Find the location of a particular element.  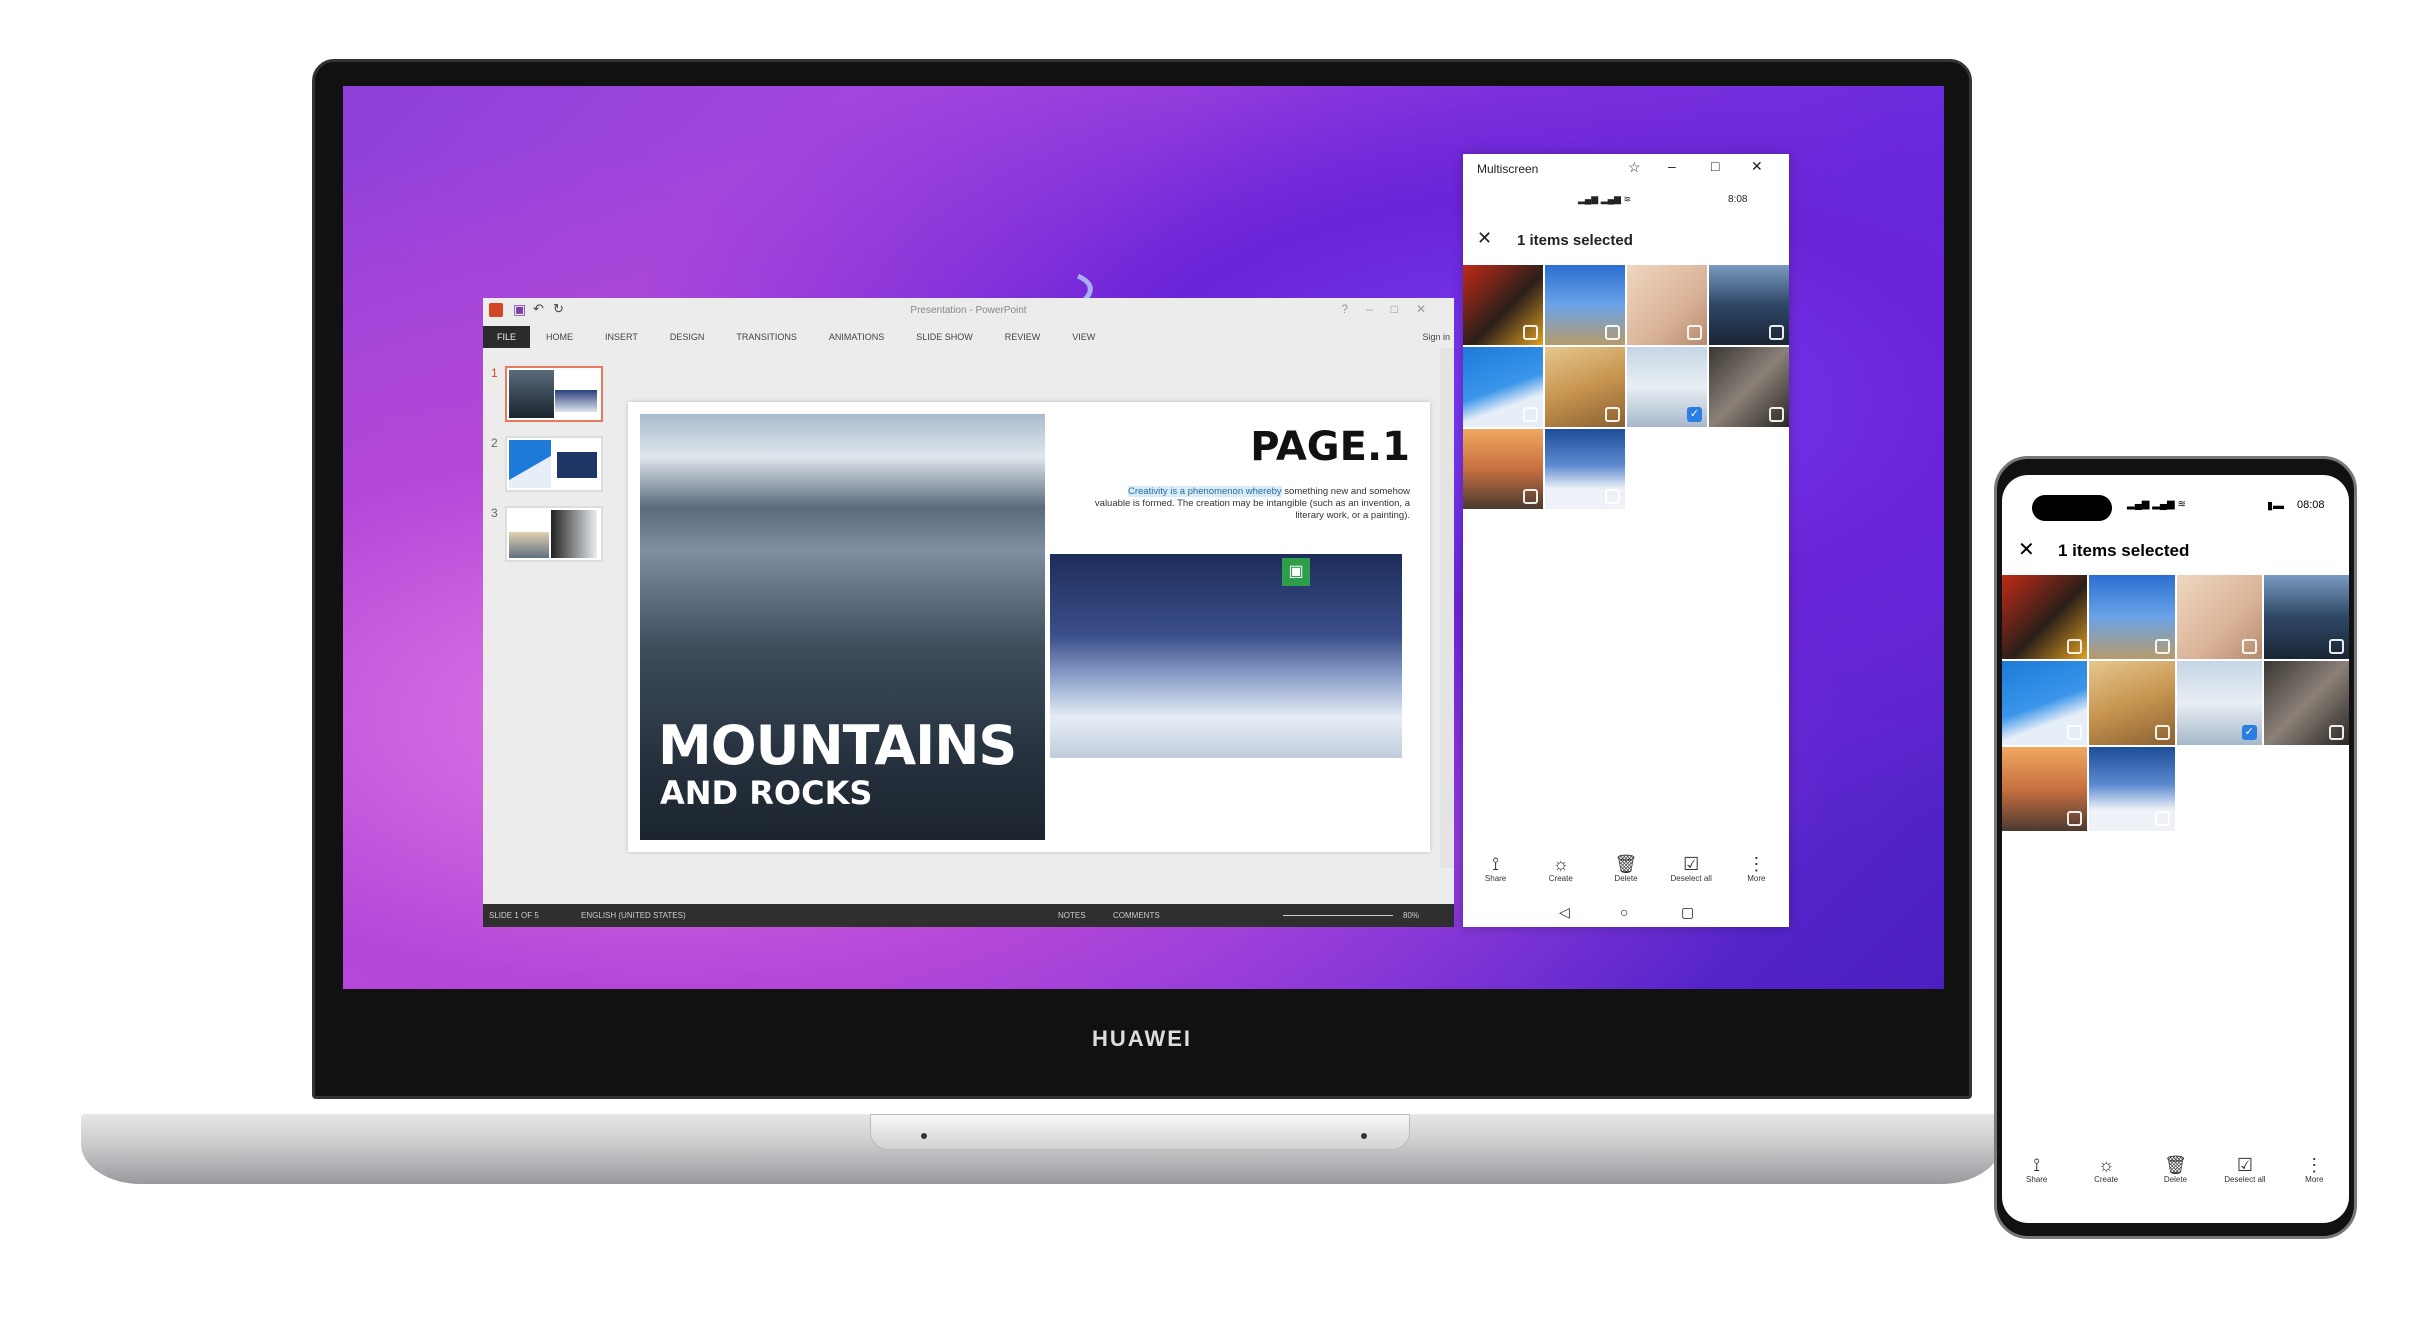

slide-thumbnails: 1 2 3 is located at coordinates (547, 608).